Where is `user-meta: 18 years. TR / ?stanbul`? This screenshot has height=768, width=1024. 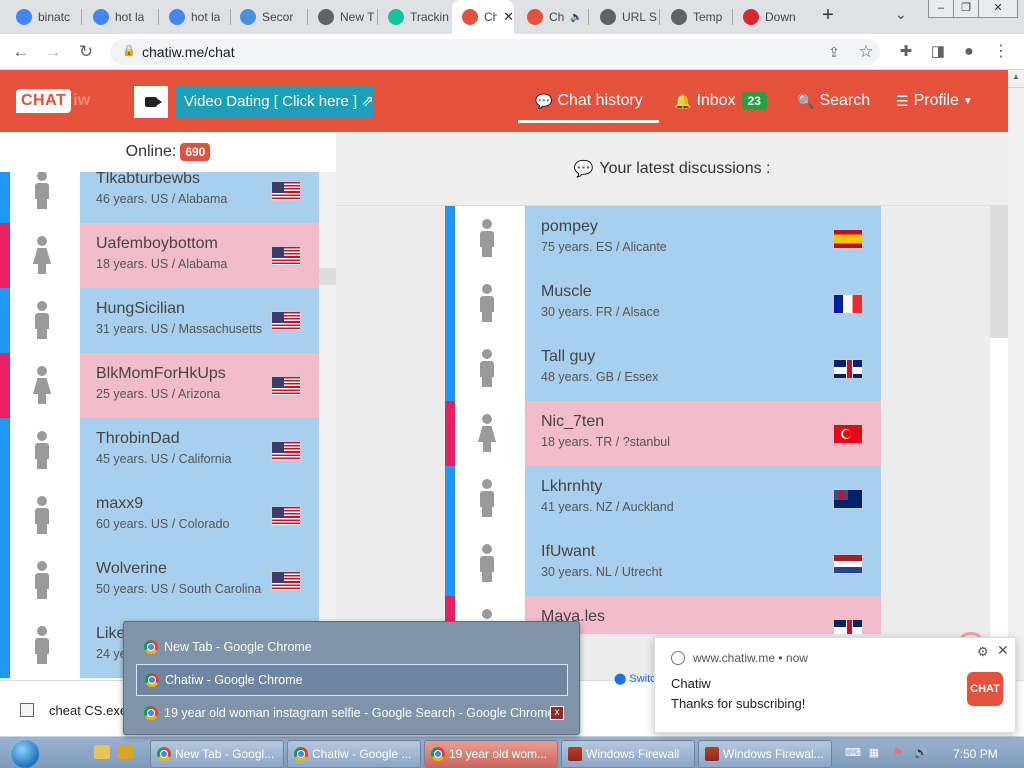
user-meta: 18 years. TR / ?stanbul is located at coordinates (606, 442).